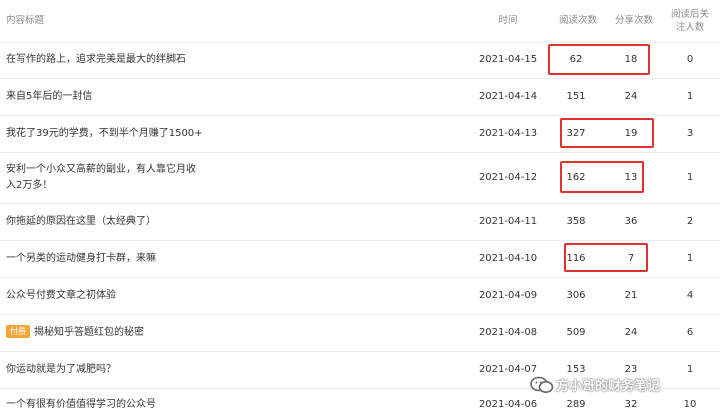 The height and width of the screenshot is (420, 720). Describe the element at coordinates (690, 133) in the screenshot. I see `row-follows: 3` at that location.